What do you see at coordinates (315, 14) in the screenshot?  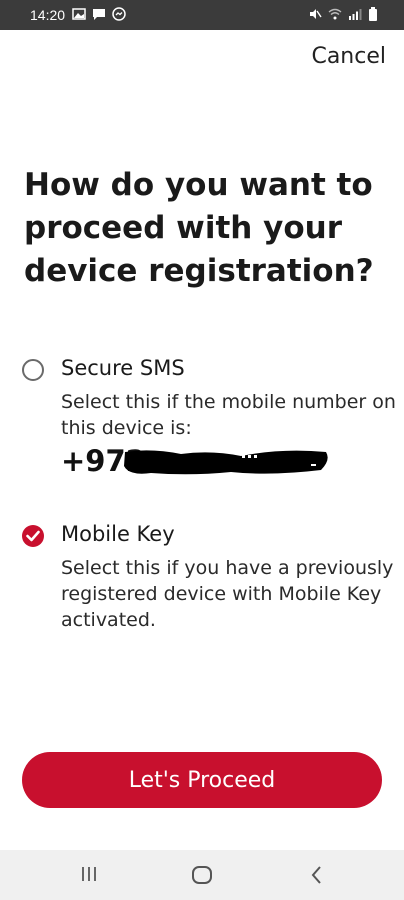 I see `mute-icon` at bounding box center [315, 14].